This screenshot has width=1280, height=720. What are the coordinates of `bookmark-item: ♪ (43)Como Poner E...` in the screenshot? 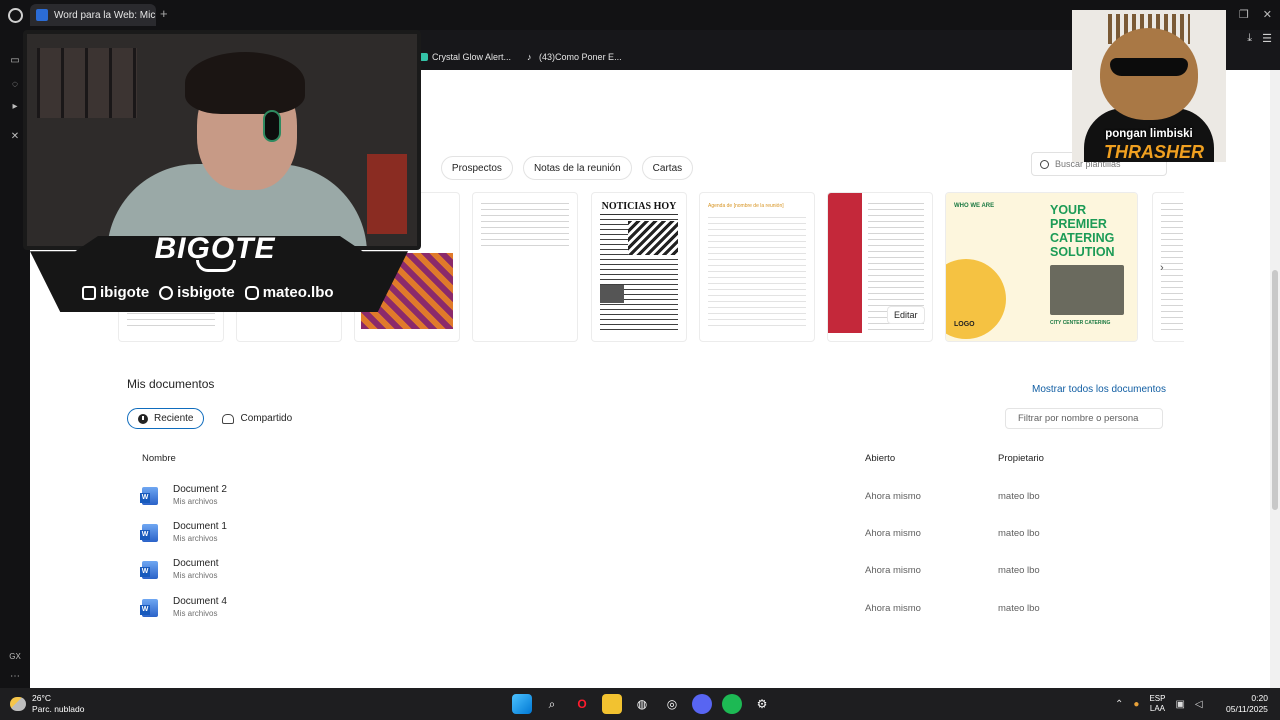 It's located at (574, 57).